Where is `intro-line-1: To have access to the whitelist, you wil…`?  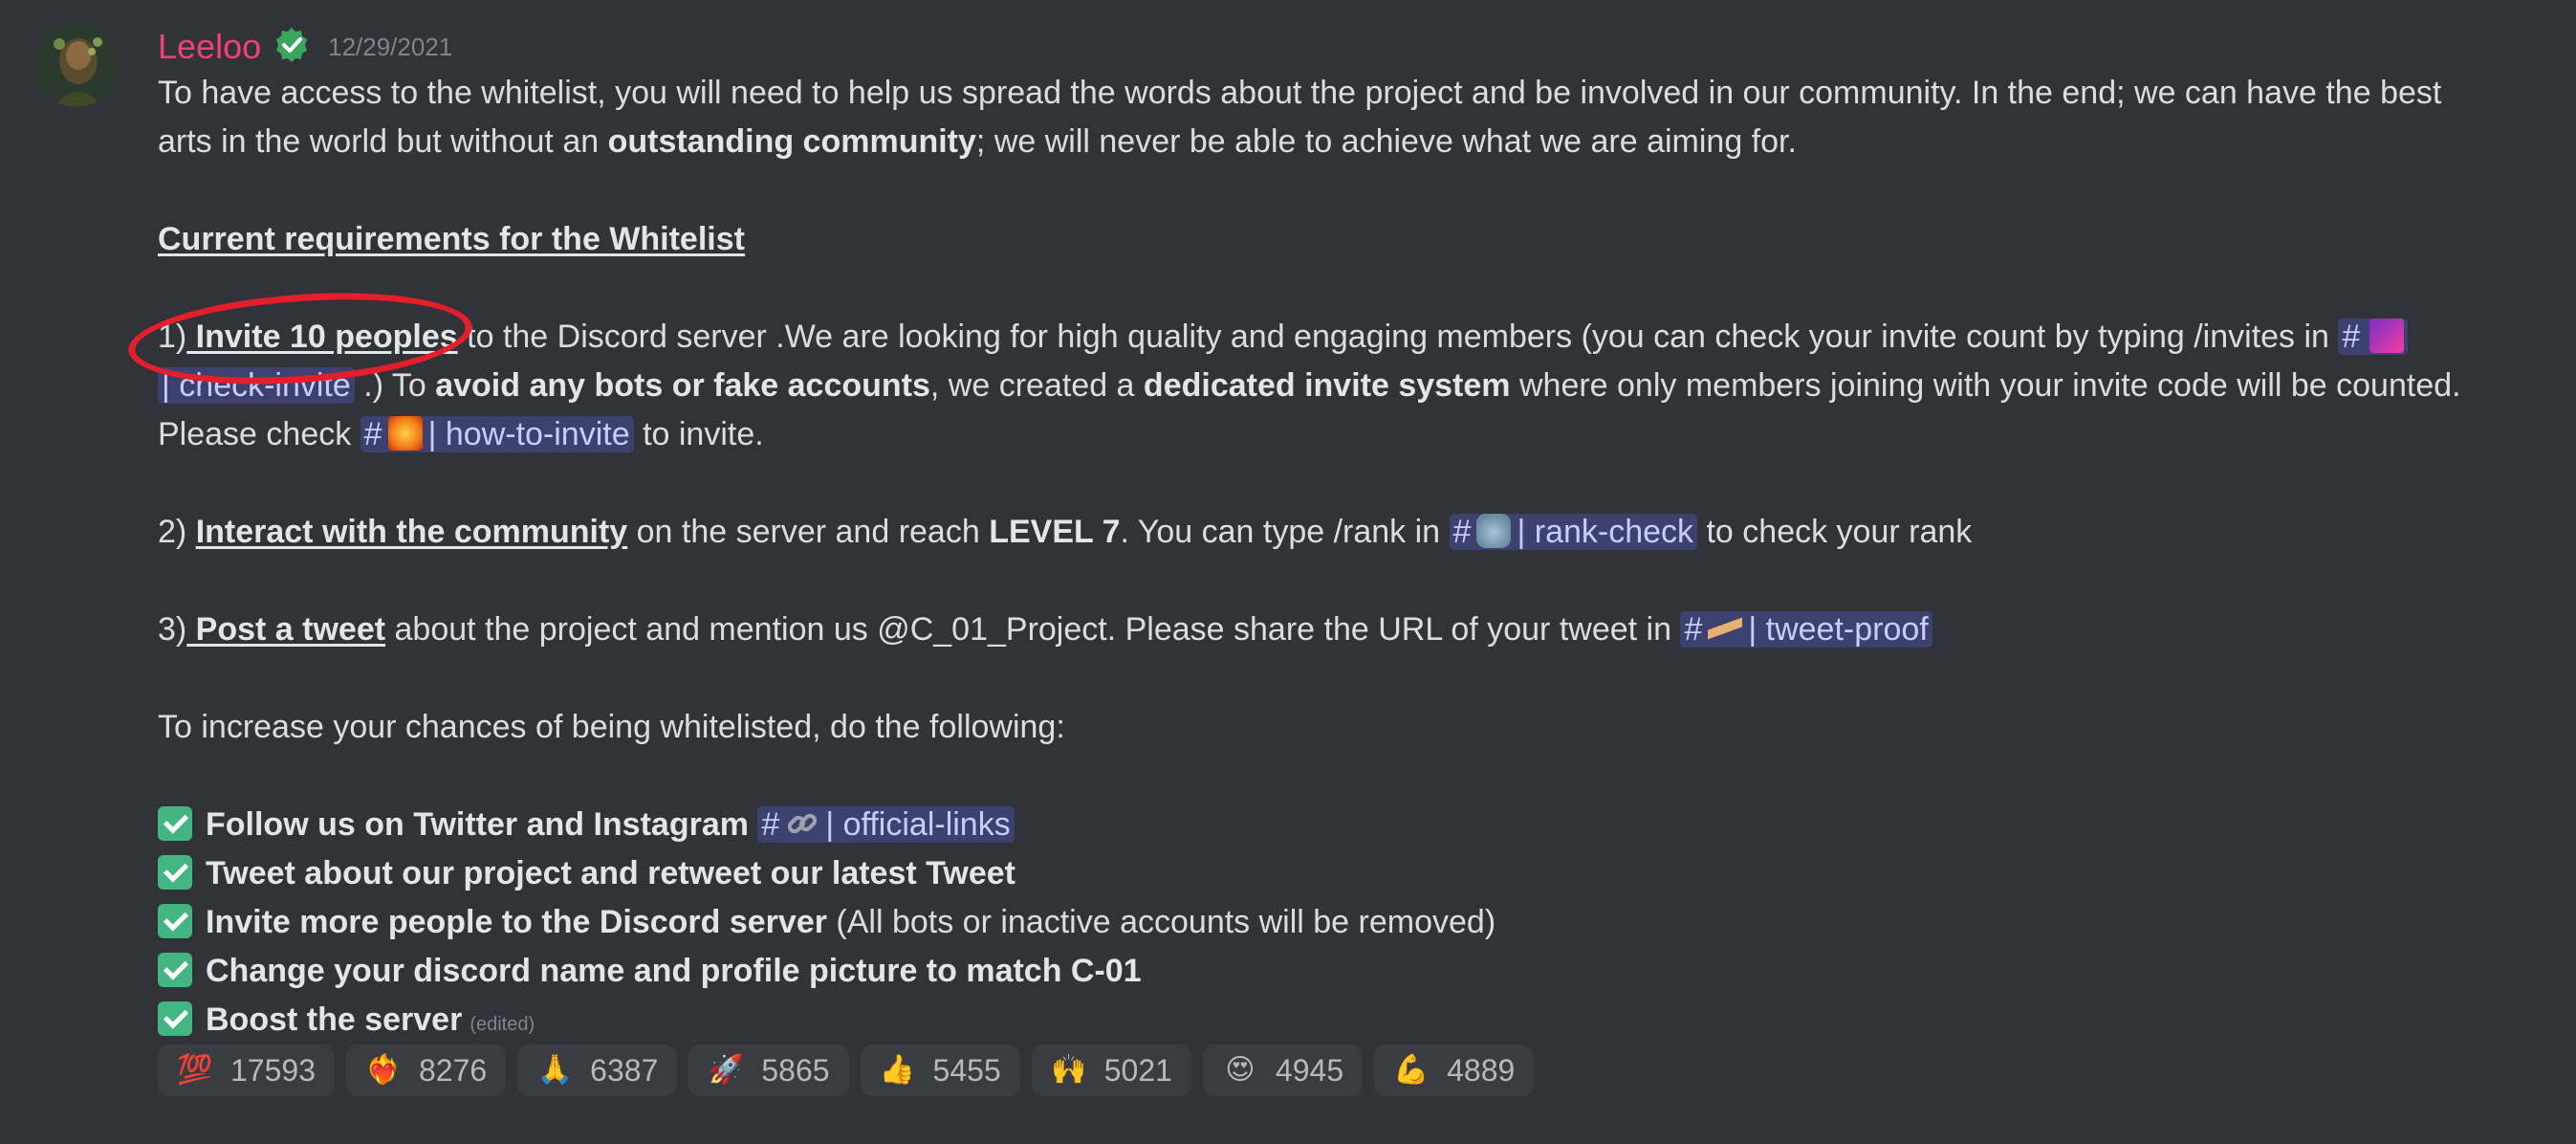 intro-line-1: To have access to the whitelist, you wil… is located at coordinates (1353, 93).